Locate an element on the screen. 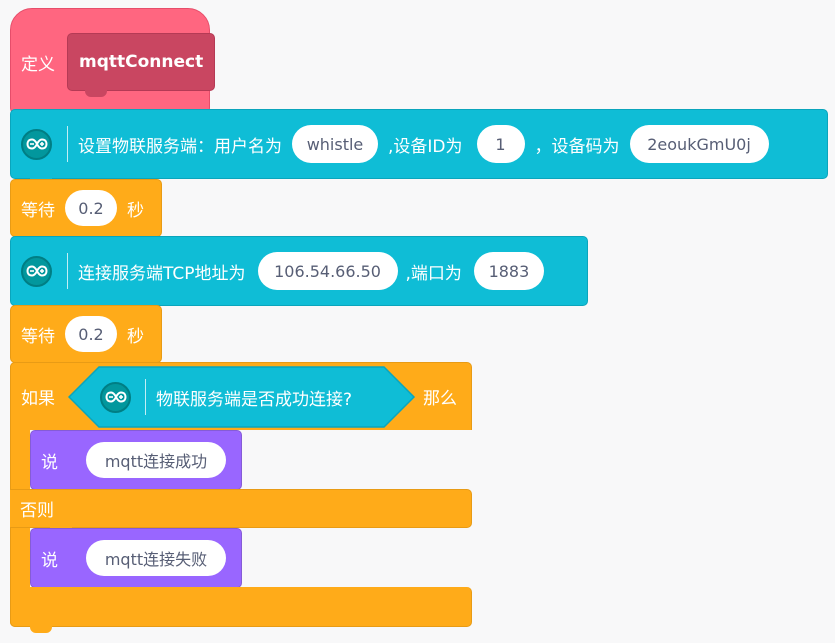 The image size is (835, 643). device-code-input: 2eoukGmU0j is located at coordinates (699, 144).